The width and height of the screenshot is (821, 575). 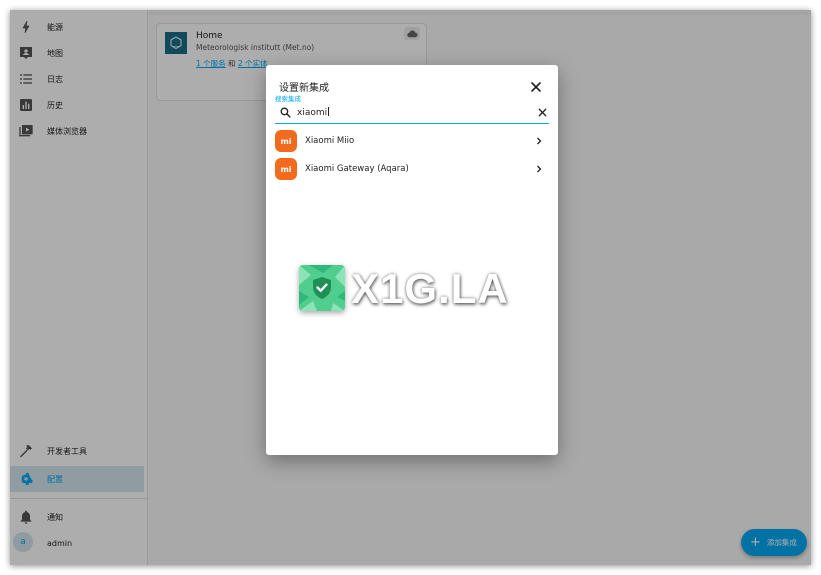 I want to click on shield-badge-icon, so click(x=322, y=288).